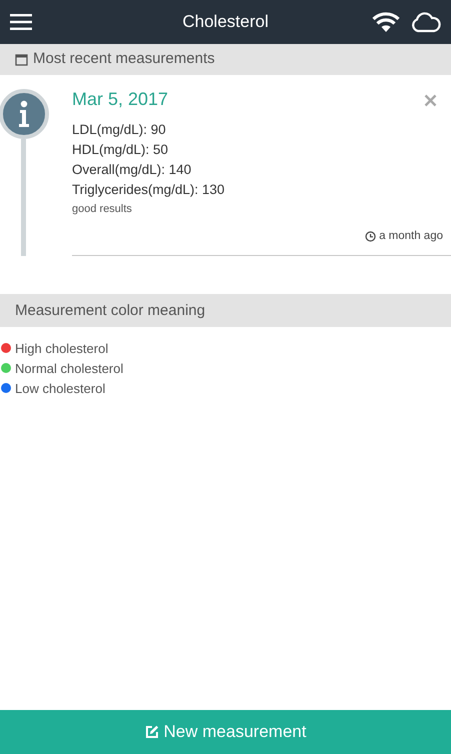  Describe the element at coordinates (119, 130) in the screenshot. I see `measurement-value: LDL(mg/dL): 90` at that location.